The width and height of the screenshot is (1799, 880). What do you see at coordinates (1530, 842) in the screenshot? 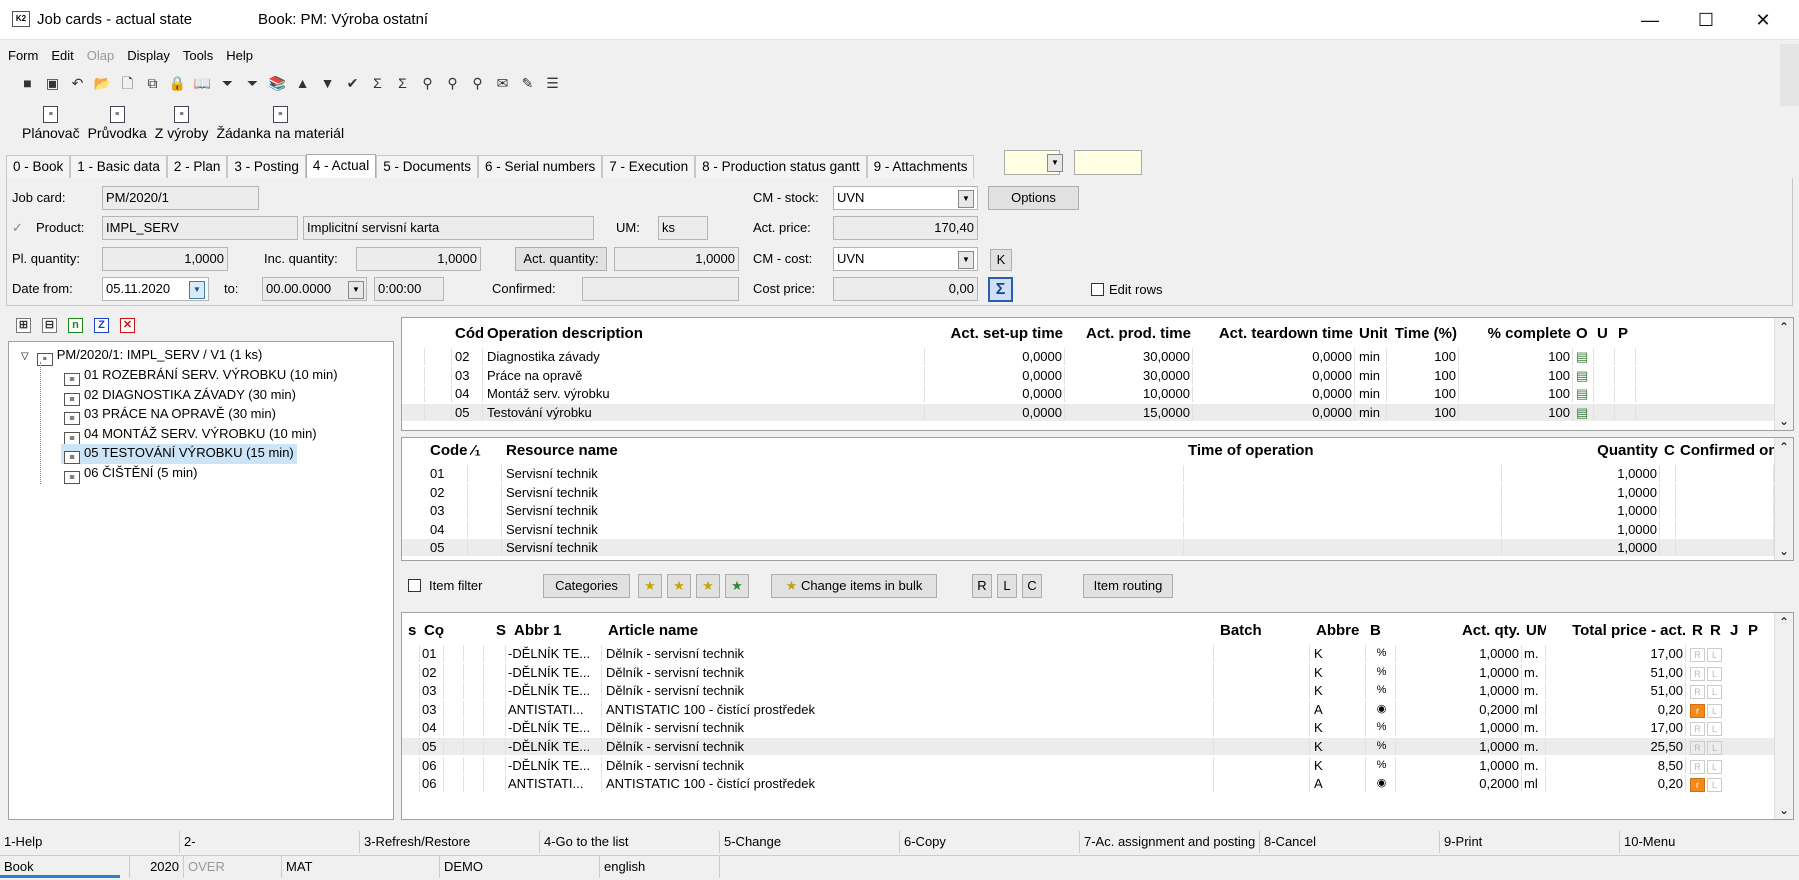
I see `fkey-9: 9-Print` at bounding box center [1530, 842].